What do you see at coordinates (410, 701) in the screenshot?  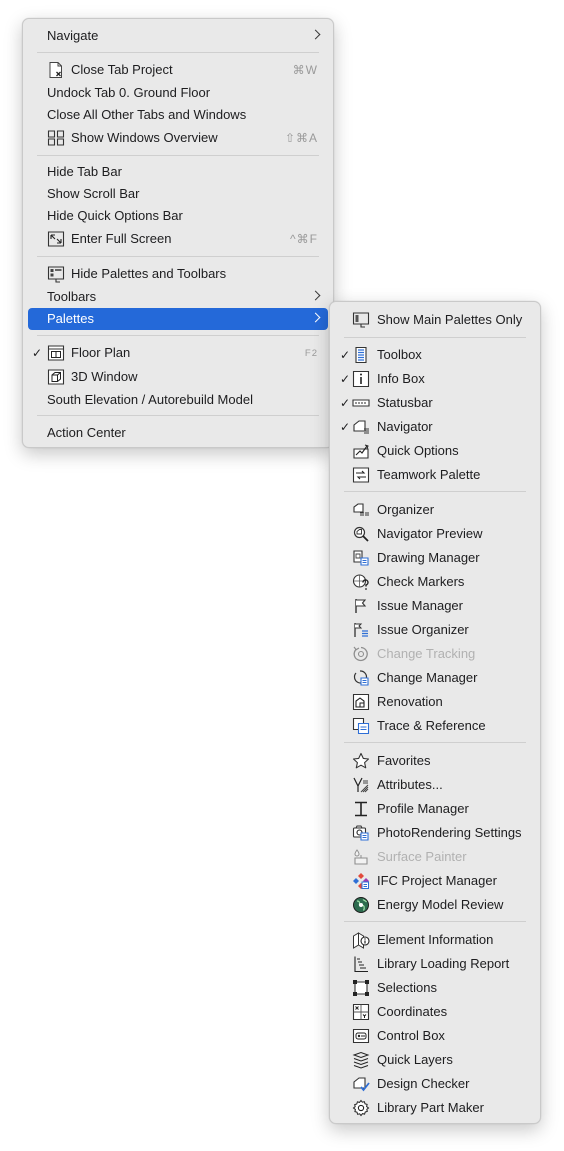 I see `menu-item-label: Renovation` at bounding box center [410, 701].